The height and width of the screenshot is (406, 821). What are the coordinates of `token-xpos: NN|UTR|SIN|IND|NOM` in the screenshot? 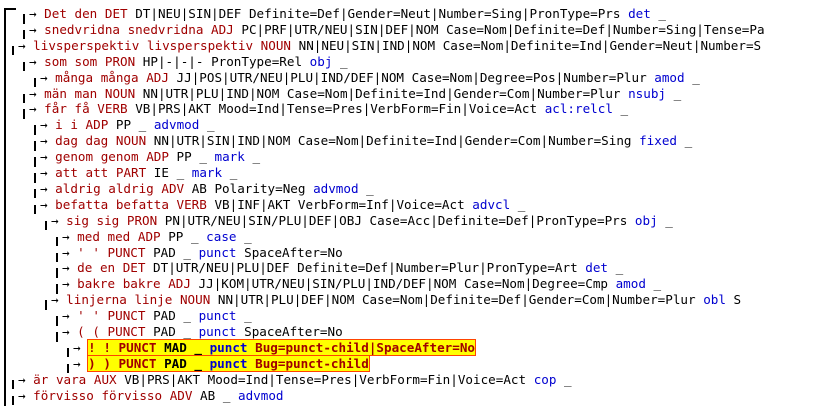 It's located at (222, 141).